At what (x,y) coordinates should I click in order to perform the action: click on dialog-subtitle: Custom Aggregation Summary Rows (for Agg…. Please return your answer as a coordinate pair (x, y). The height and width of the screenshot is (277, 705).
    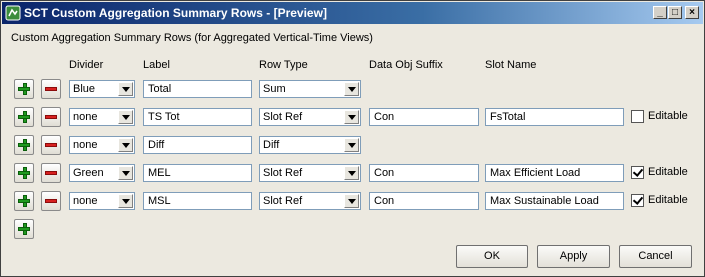
    Looking at the image, I should click on (192, 38).